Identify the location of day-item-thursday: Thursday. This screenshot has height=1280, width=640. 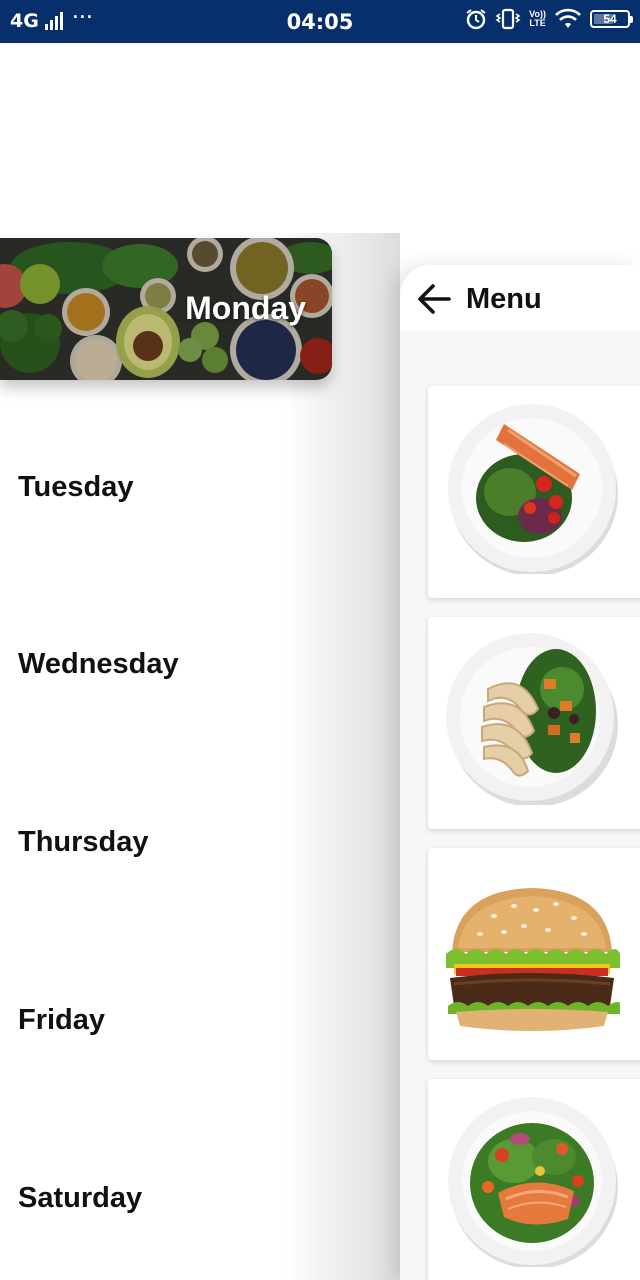
(83, 842).